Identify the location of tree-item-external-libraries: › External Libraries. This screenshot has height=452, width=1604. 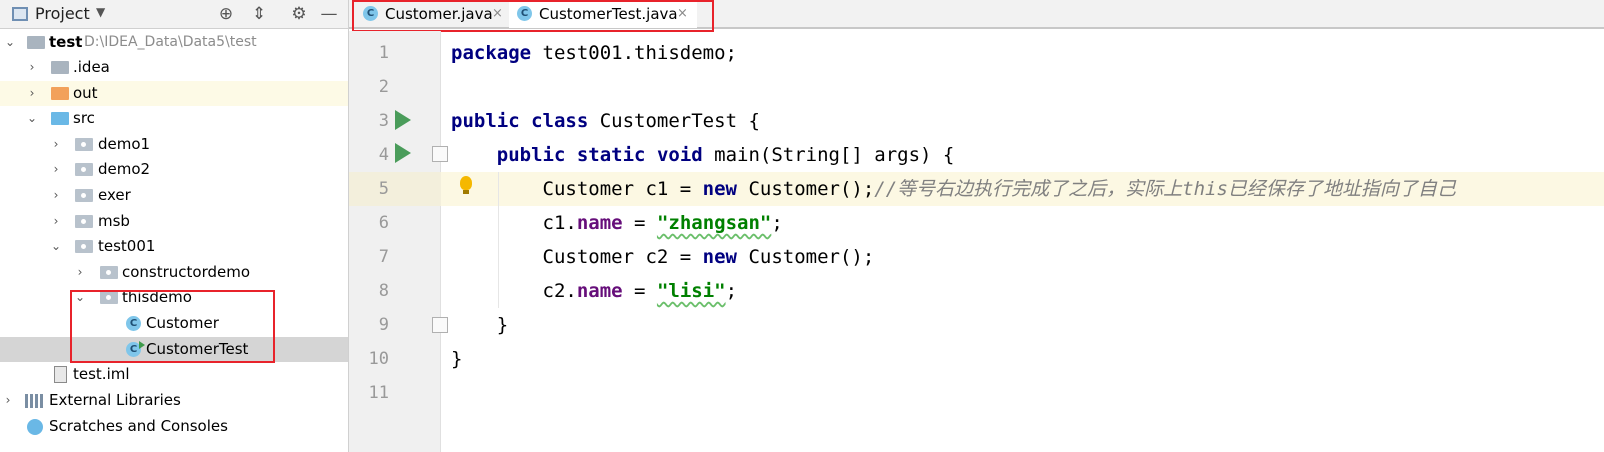
(174, 400).